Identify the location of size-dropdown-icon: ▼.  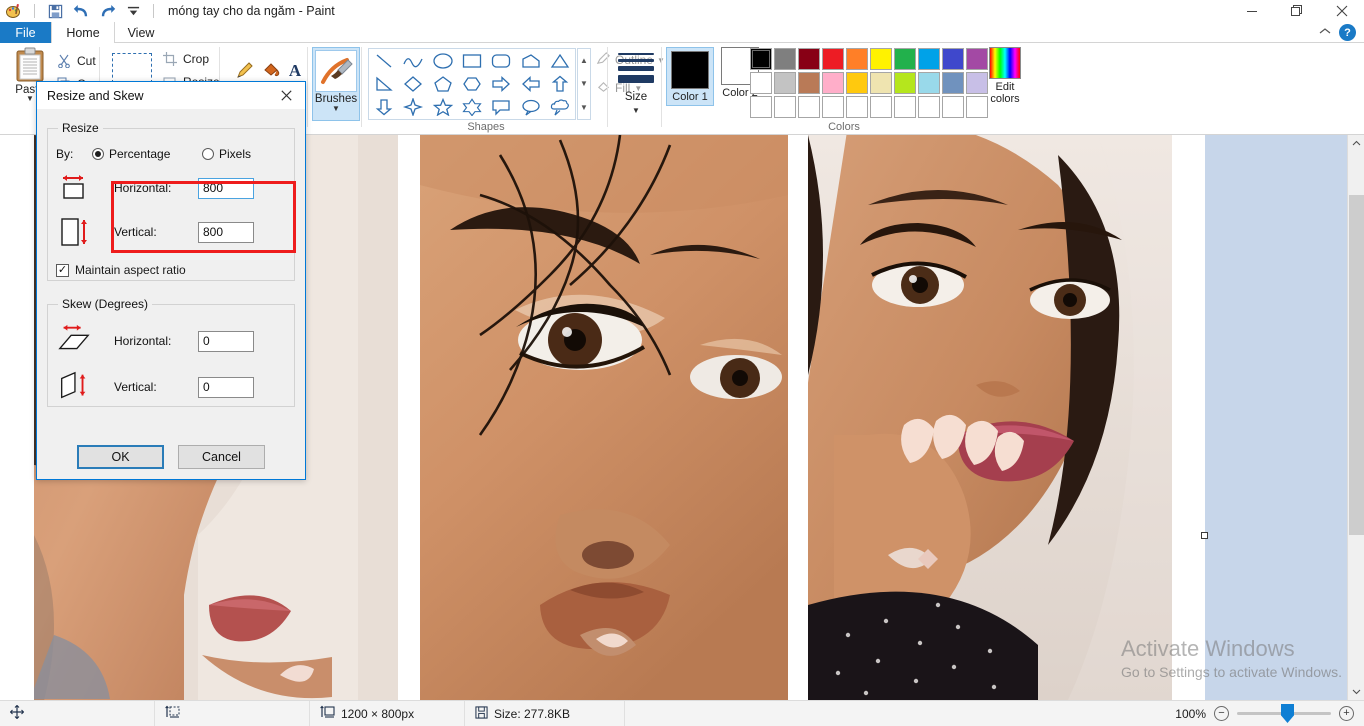
(636, 110).